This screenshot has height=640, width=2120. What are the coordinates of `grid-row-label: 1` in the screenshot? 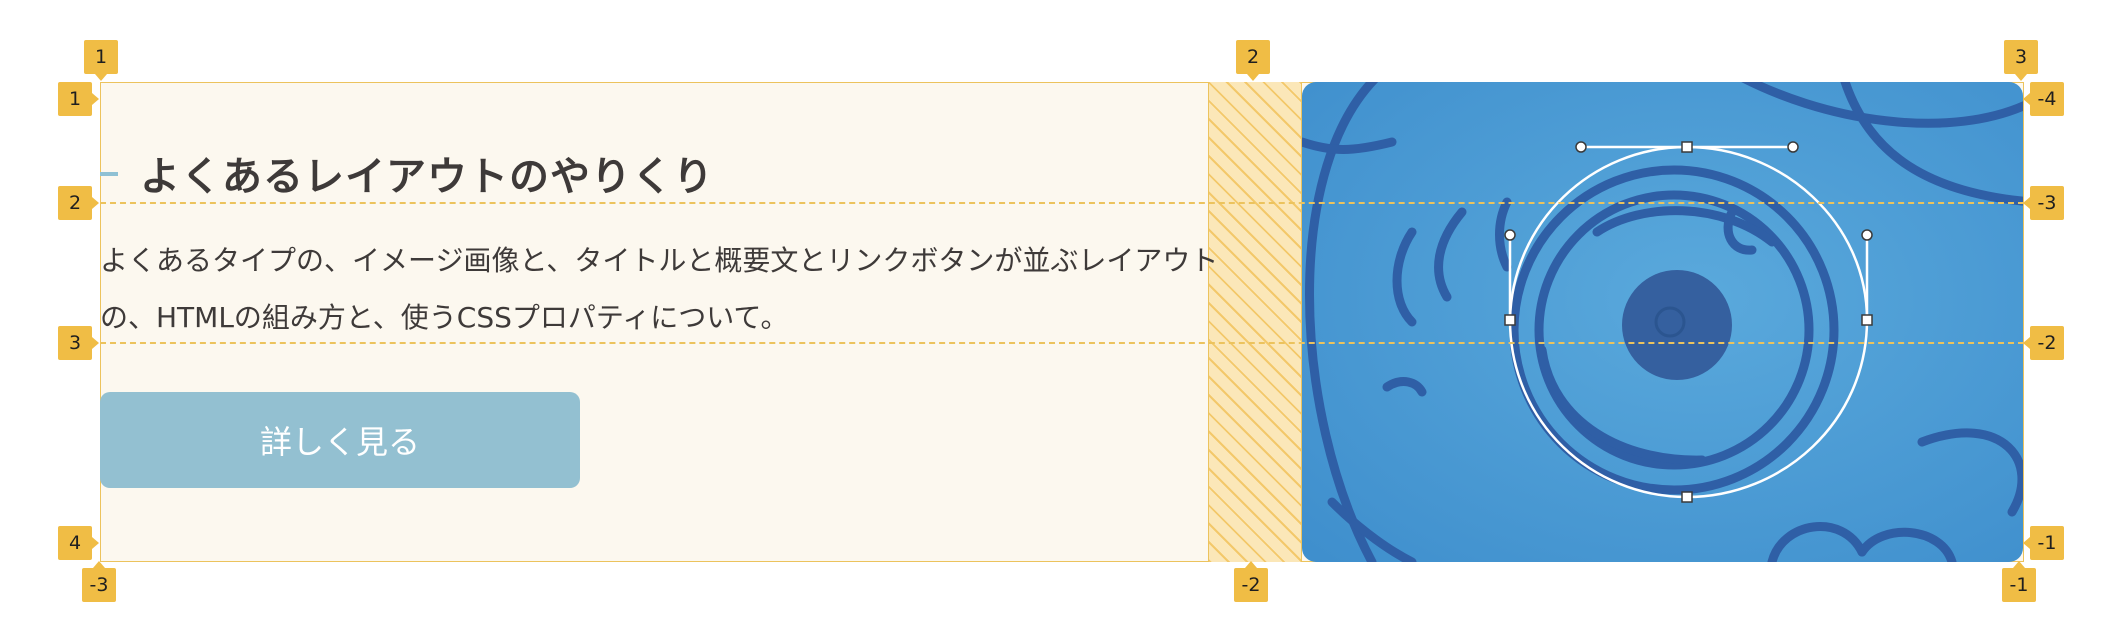 It's located at (78, 99).